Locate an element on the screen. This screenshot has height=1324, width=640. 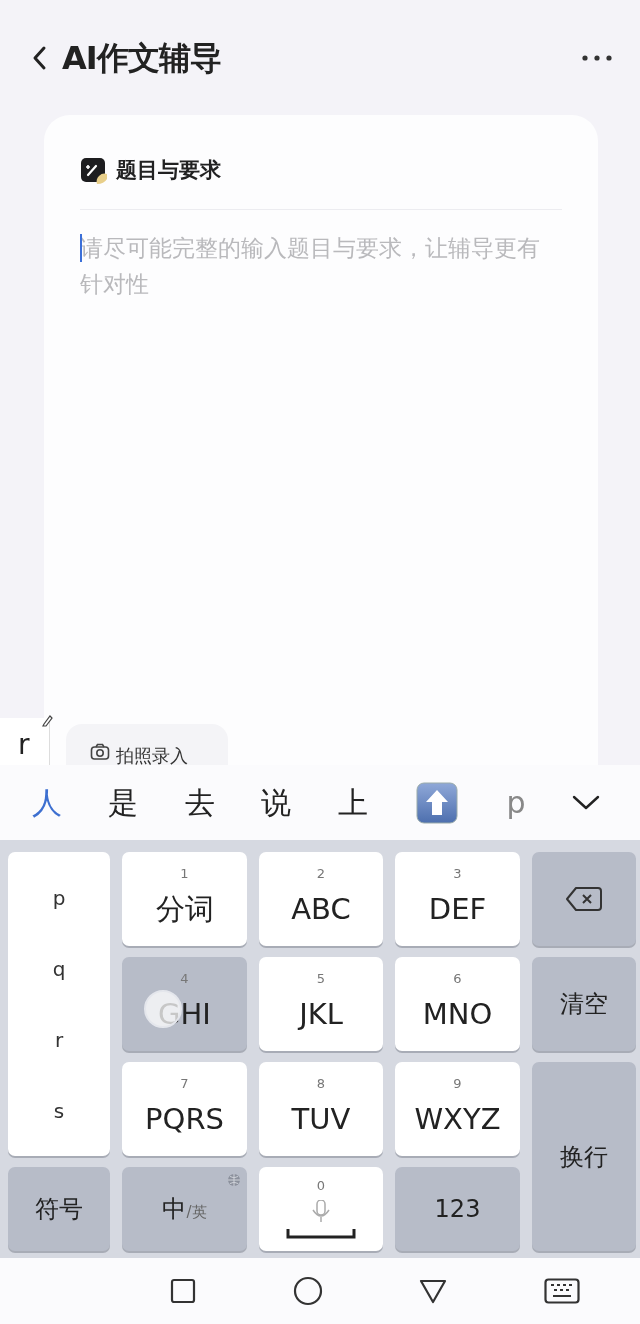
home-icon is located at coordinates (307, 1291).